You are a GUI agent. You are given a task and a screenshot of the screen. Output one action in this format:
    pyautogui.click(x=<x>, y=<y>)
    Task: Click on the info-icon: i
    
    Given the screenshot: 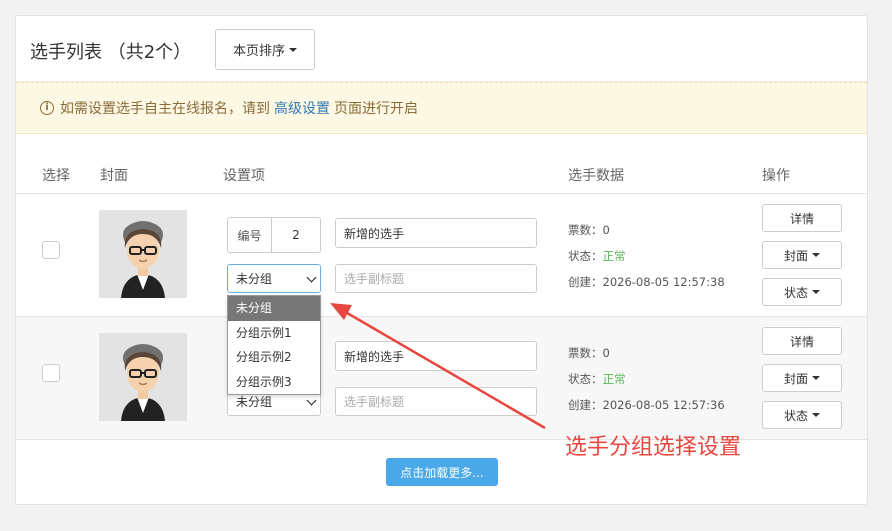 What is the action you would take?
    pyautogui.click(x=47, y=108)
    